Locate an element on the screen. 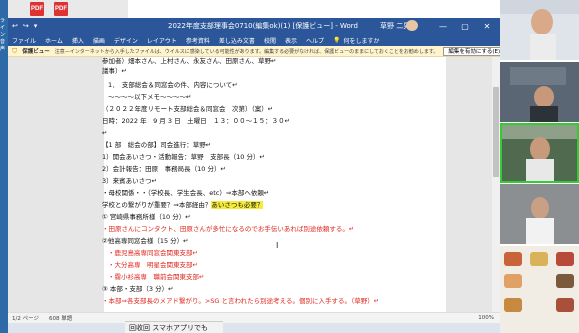 This screenshot has width=579, height=333. video-tile-active-speaker is located at coordinates (539, 153).